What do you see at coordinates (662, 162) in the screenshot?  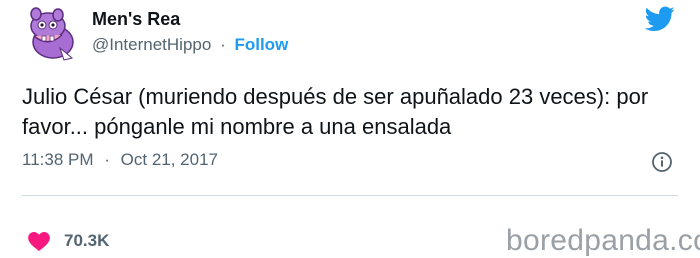 I see `info-icon` at bounding box center [662, 162].